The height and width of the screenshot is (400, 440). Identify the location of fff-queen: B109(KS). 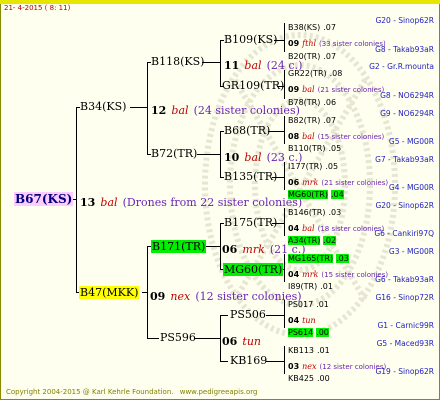
(250, 39).